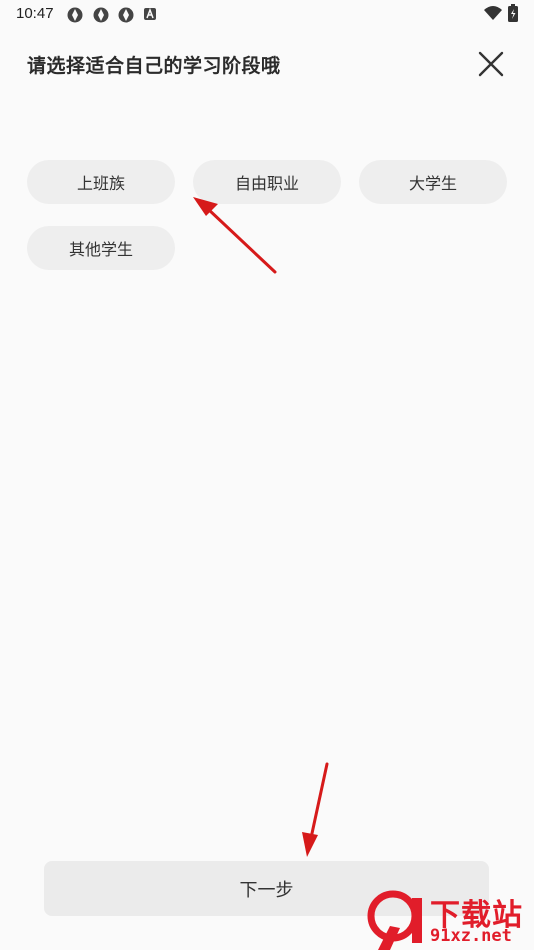 The width and height of the screenshot is (534, 950). I want to click on close-button, so click(491, 64).